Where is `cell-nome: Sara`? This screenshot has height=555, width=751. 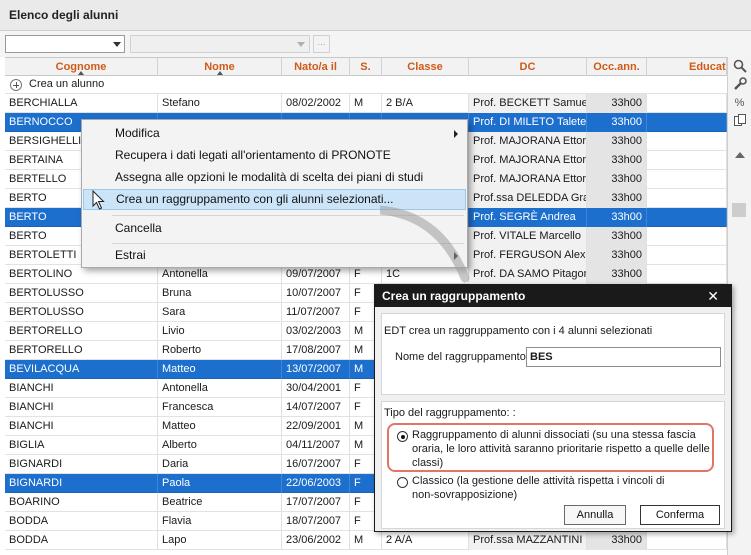
cell-nome: Sara is located at coordinates (220, 312).